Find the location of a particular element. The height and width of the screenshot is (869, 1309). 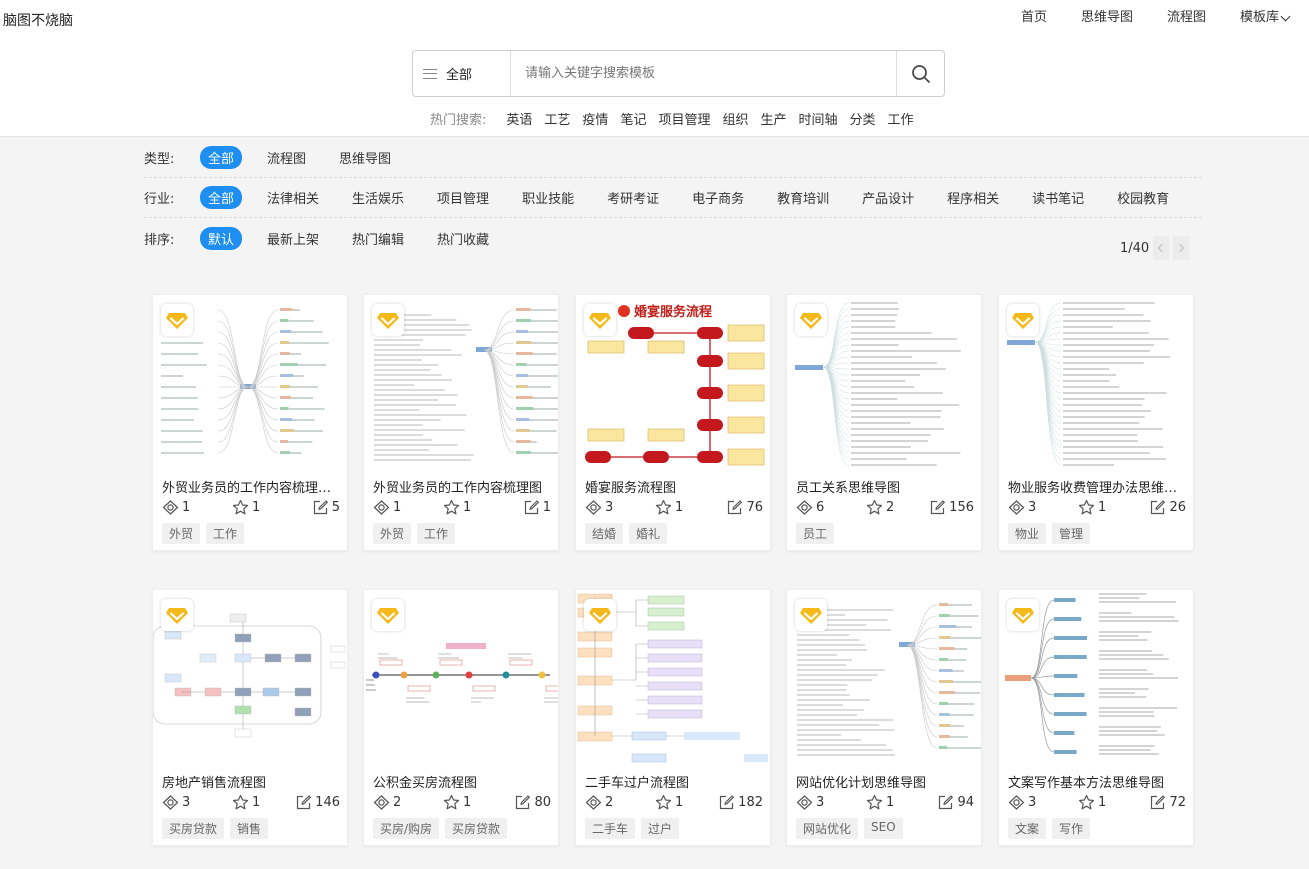

template-card: 外贸业务员的工作内容梳理图 1 1 1 外贸 工作 is located at coordinates (461, 422).